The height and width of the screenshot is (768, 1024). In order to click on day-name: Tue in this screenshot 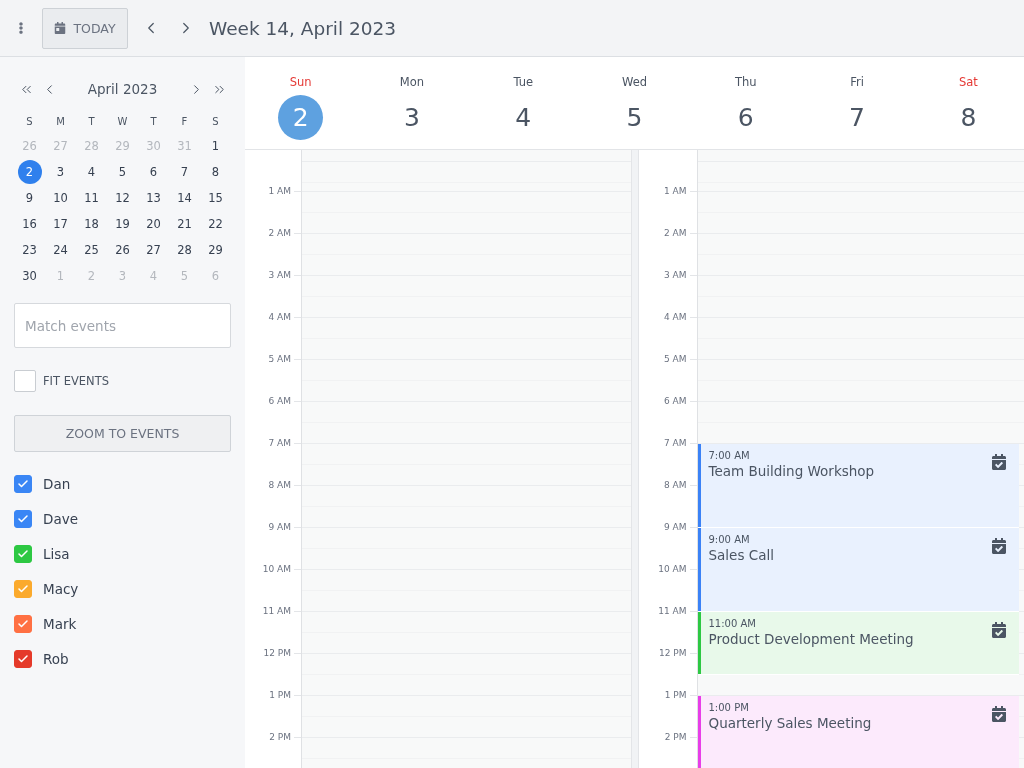, I will do `click(523, 82)`.